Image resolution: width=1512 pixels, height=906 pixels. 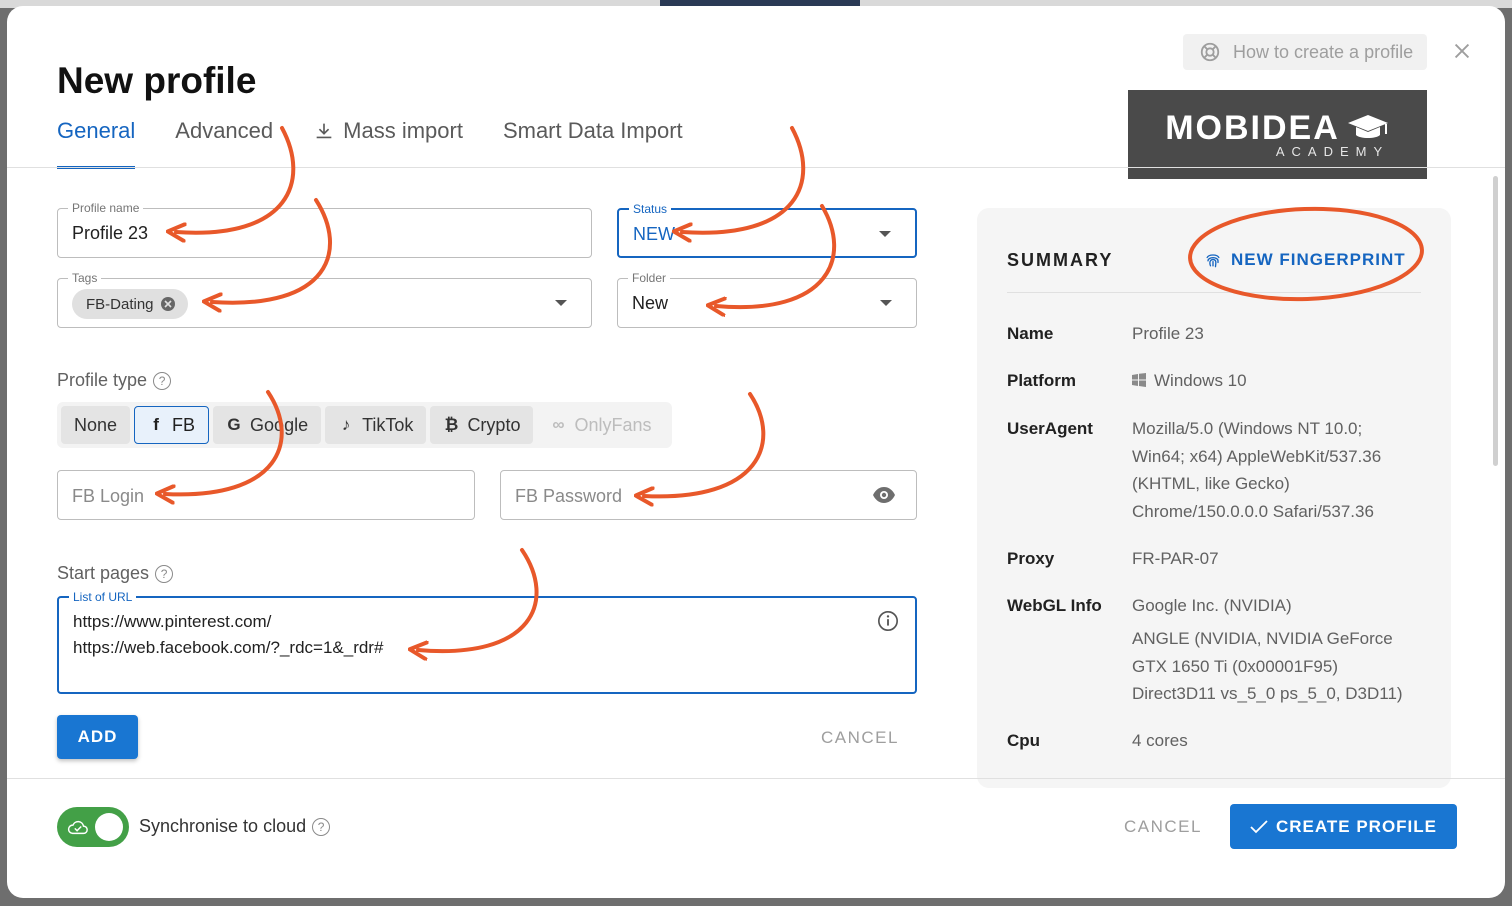 What do you see at coordinates (93, 827) in the screenshot?
I see `sync-toggle` at bounding box center [93, 827].